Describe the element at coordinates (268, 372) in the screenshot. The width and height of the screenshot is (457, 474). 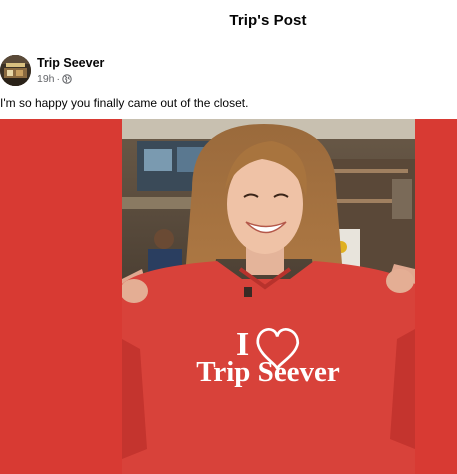
I see `shirt-text-name: Trip Seever` at that location.